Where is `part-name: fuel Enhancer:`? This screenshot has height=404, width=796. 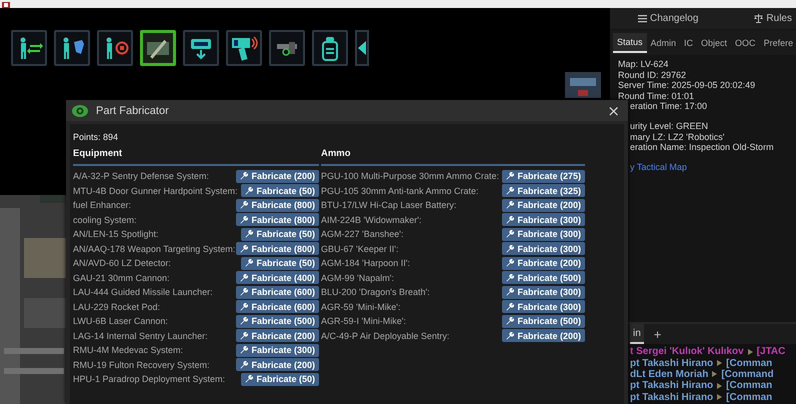
part-name: fuel Enhancer: is located at coordinates (102, 205).